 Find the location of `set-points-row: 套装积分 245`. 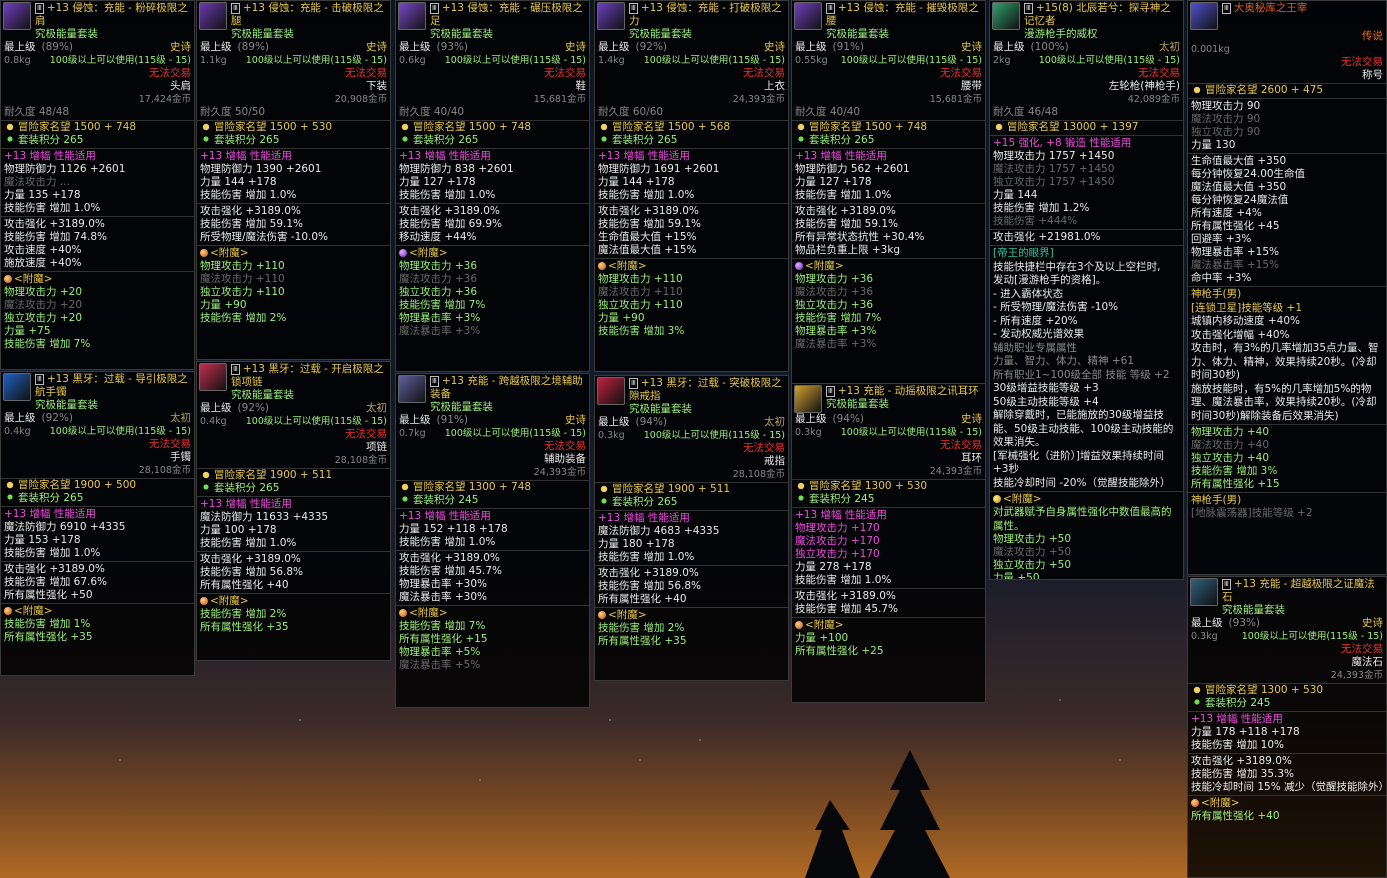

set-points-row: 套装积分 245 is located at coordinates (492, 500).